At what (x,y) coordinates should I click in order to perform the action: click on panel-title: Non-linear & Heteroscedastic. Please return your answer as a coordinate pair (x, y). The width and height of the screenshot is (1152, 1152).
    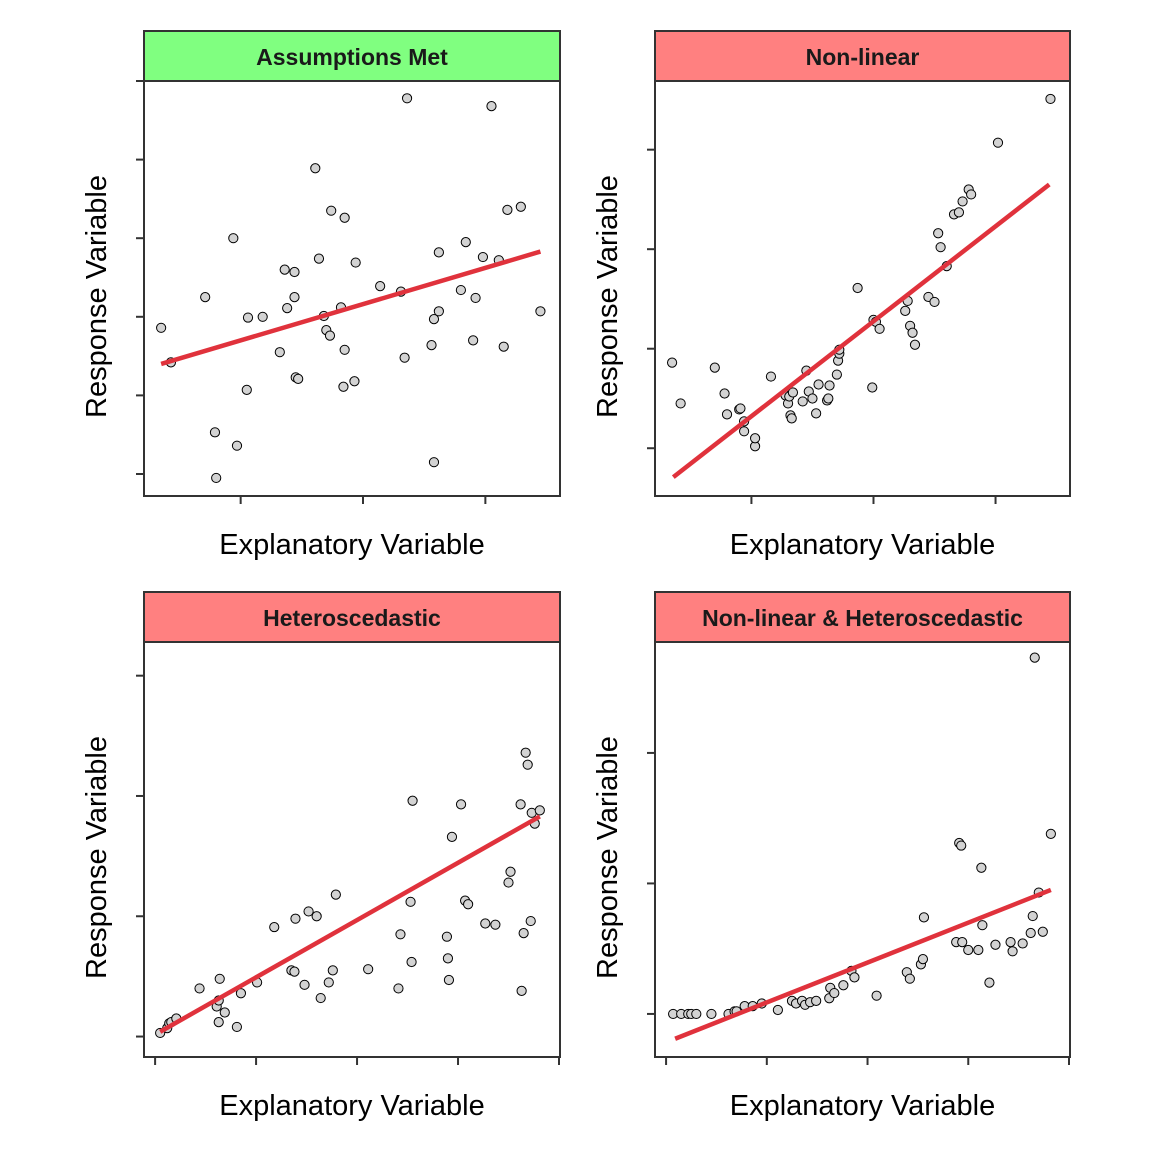
    Looking at the image, I should click on (862, 618).